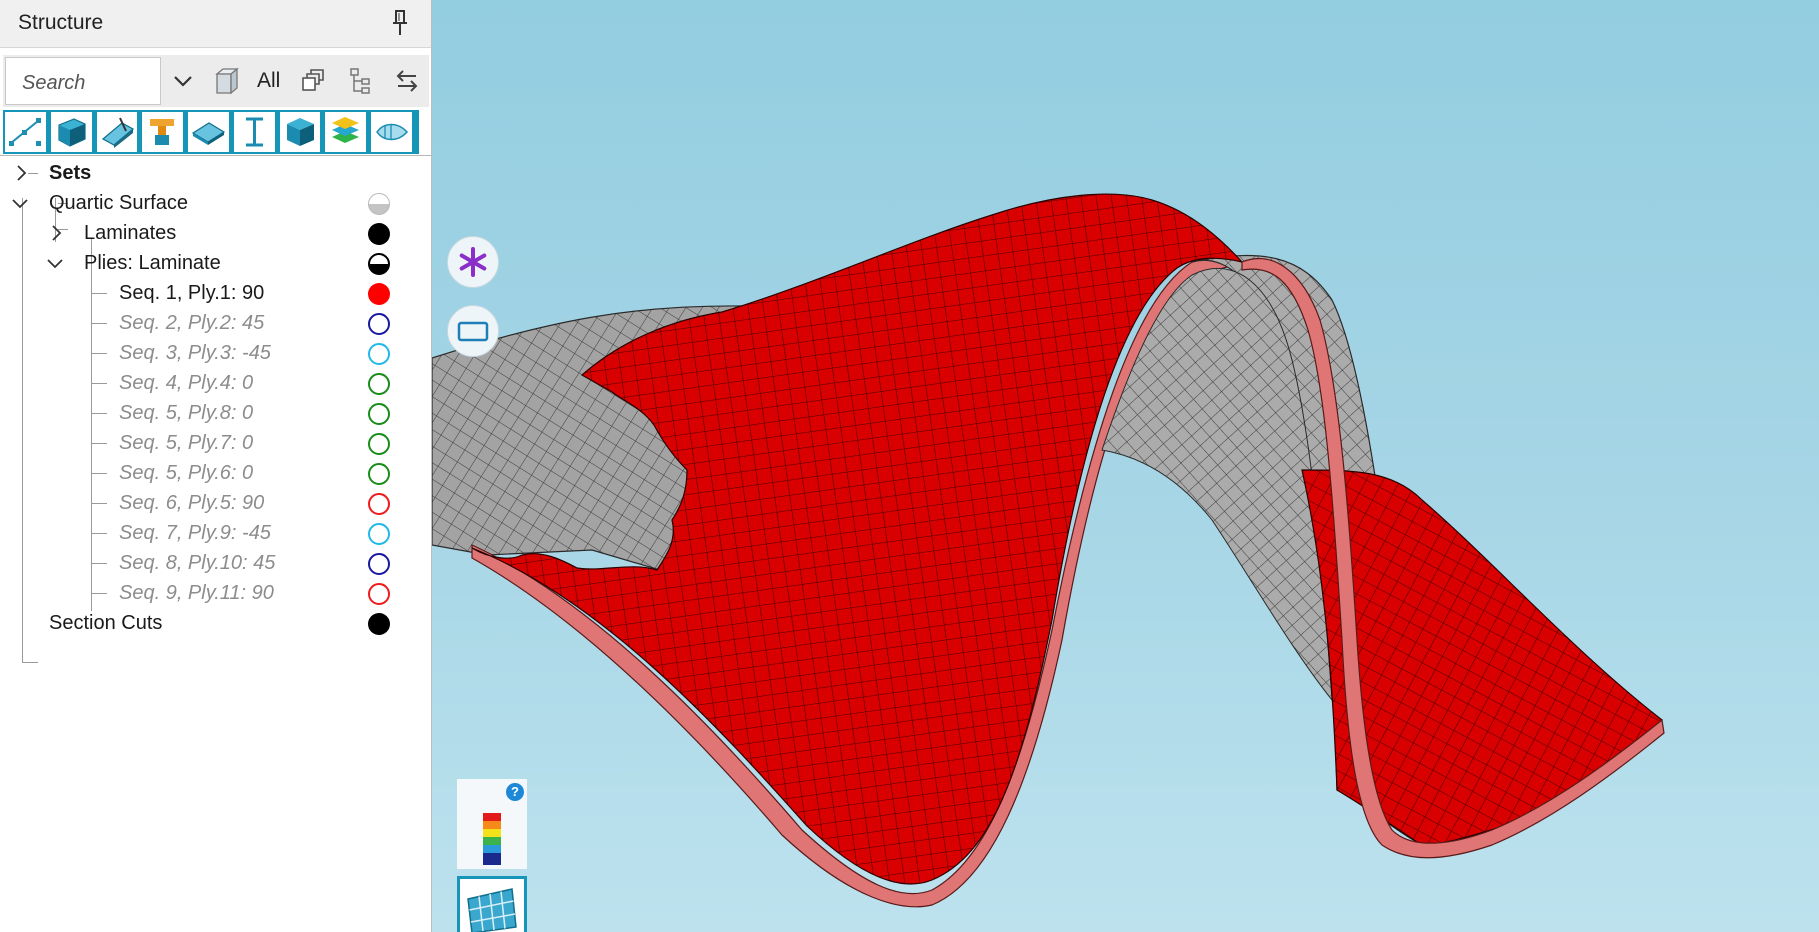 The image size is (1819, 932). I want to click on tree-item-ply: Seq. 7, Ply.9: -45, so click(215, 533).